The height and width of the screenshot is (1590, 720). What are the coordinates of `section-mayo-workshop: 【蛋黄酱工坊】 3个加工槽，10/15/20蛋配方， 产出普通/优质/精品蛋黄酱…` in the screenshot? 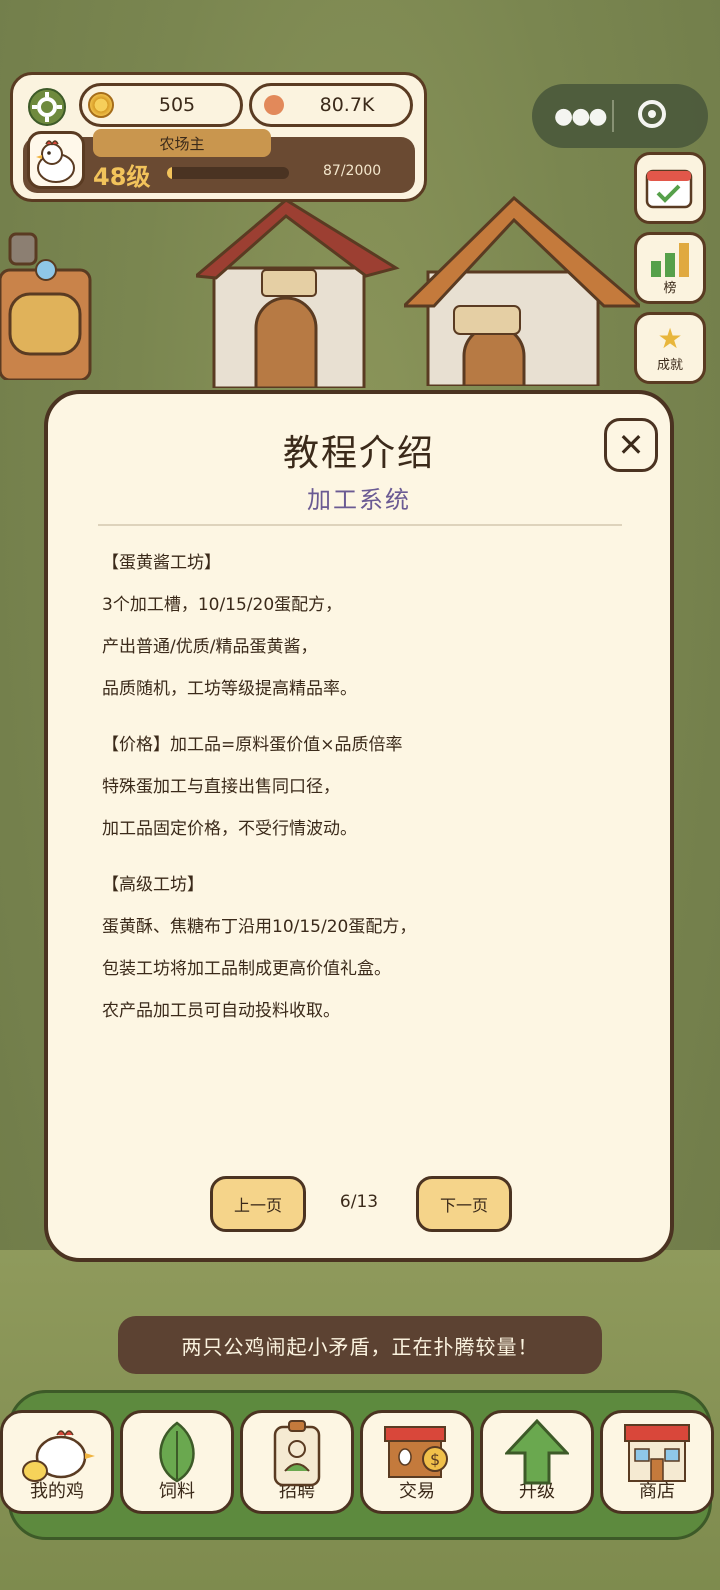 It's located at (367, 626).